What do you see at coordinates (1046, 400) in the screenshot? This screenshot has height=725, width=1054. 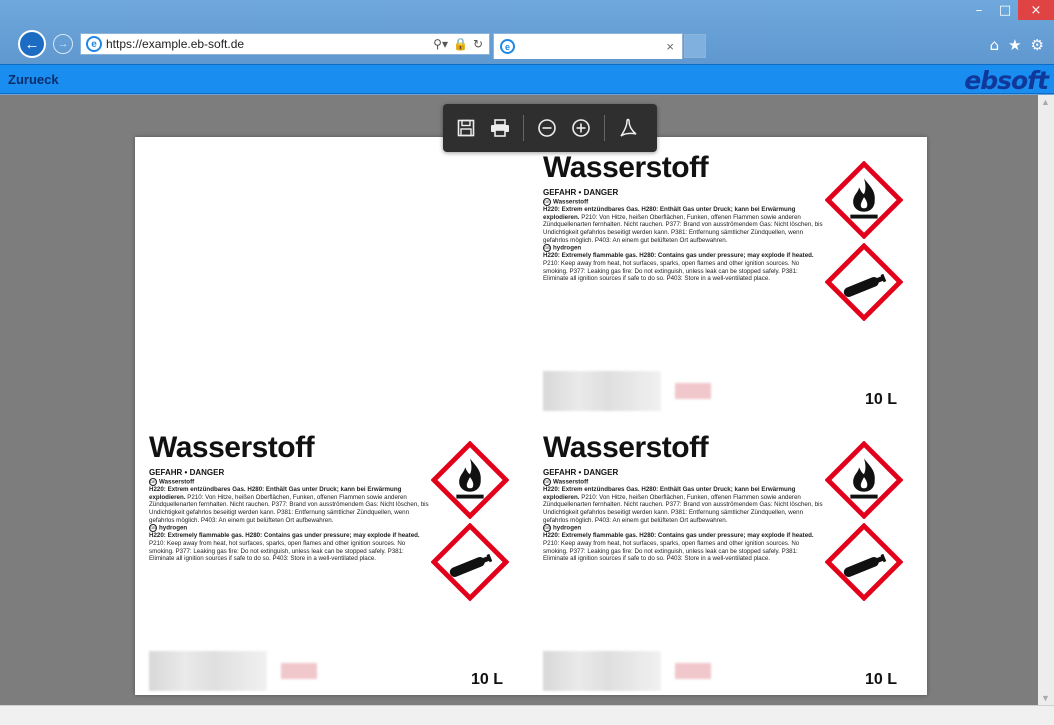 I see `vertical-scrollbar: ▲ ▼` at bounding box center [1046, 400].